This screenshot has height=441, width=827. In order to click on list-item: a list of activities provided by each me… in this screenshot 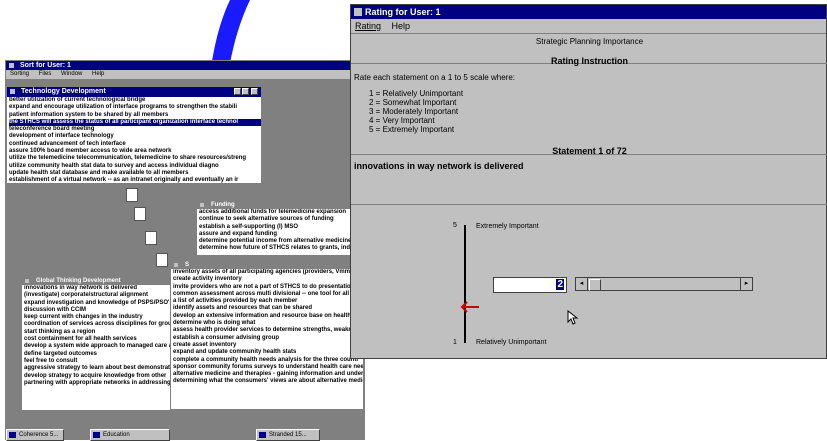, I will do `click(268, 301)`.